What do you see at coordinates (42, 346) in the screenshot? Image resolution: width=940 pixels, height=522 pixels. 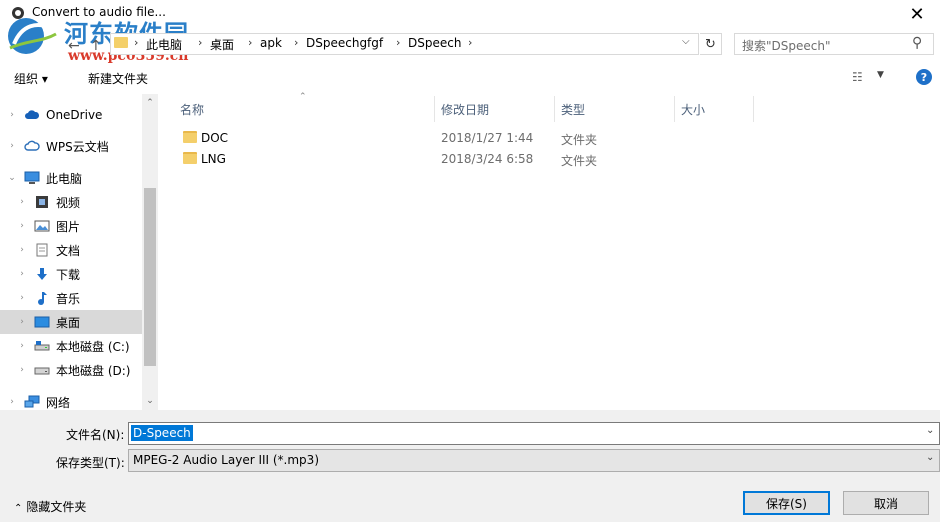 I see `drive-c-icon` at bounding box center [42, 346].